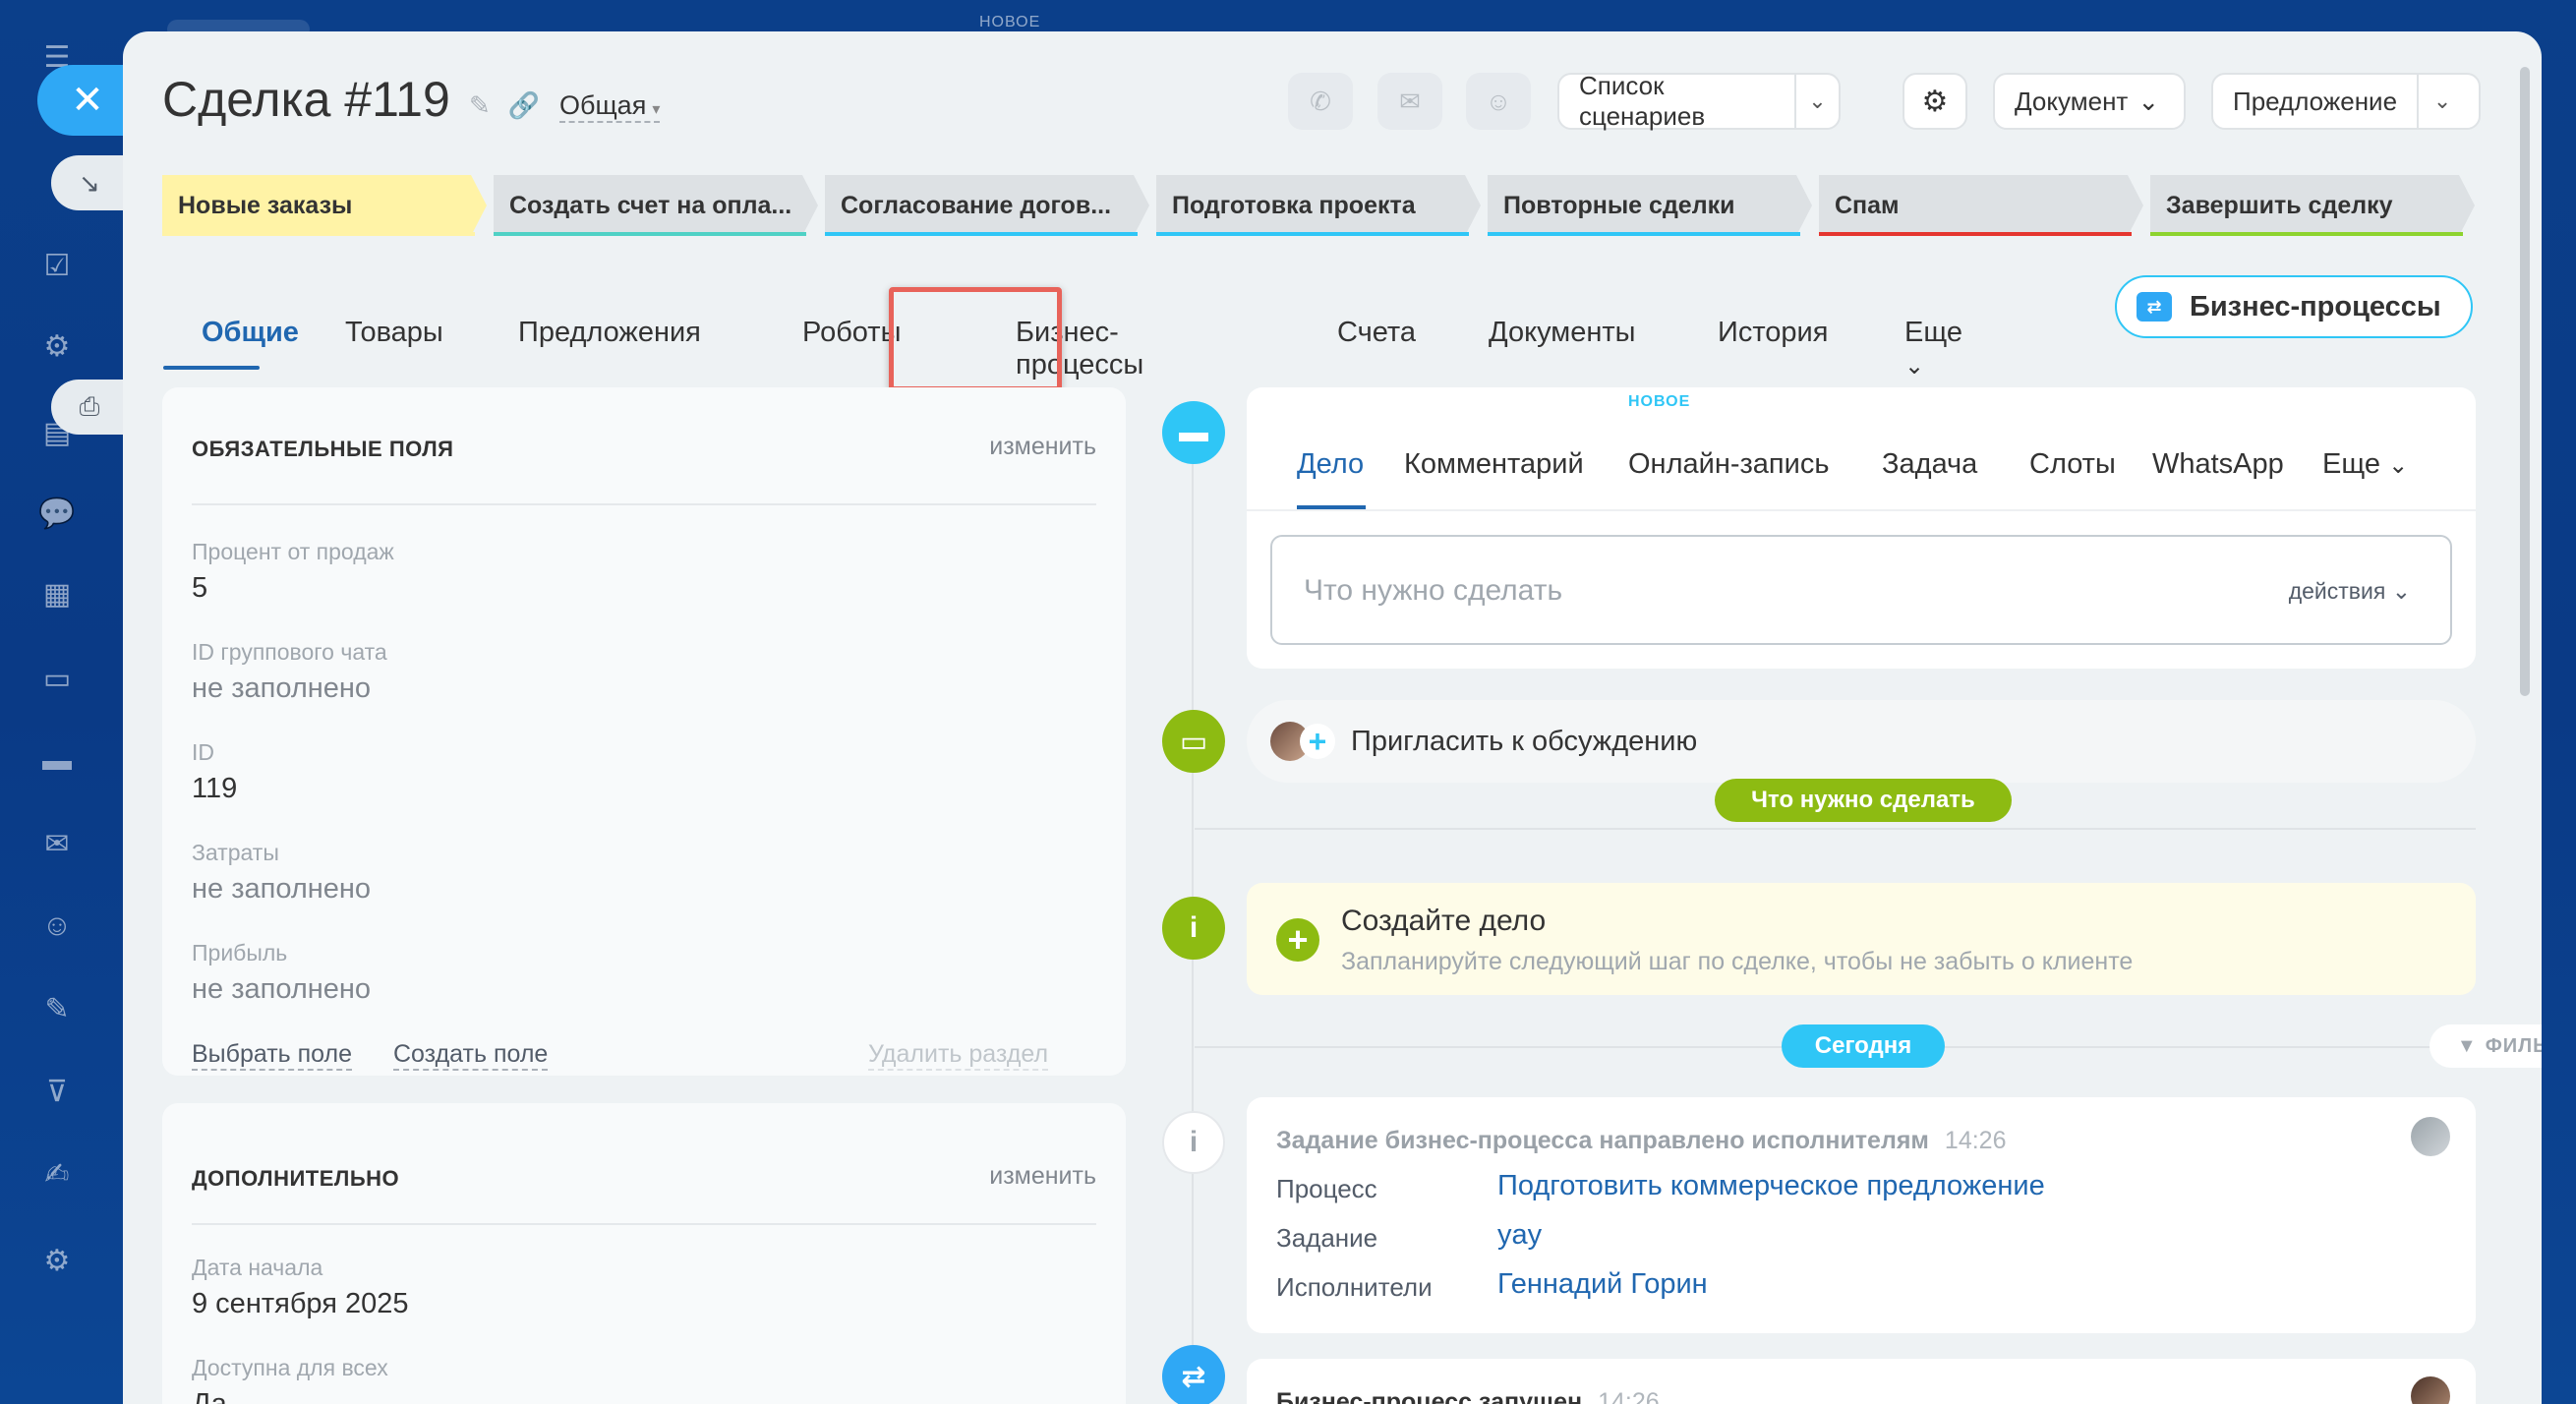 This screenshot has width=2576, height=1404. I want to click on plus-icon: +, so click(1297, 940).